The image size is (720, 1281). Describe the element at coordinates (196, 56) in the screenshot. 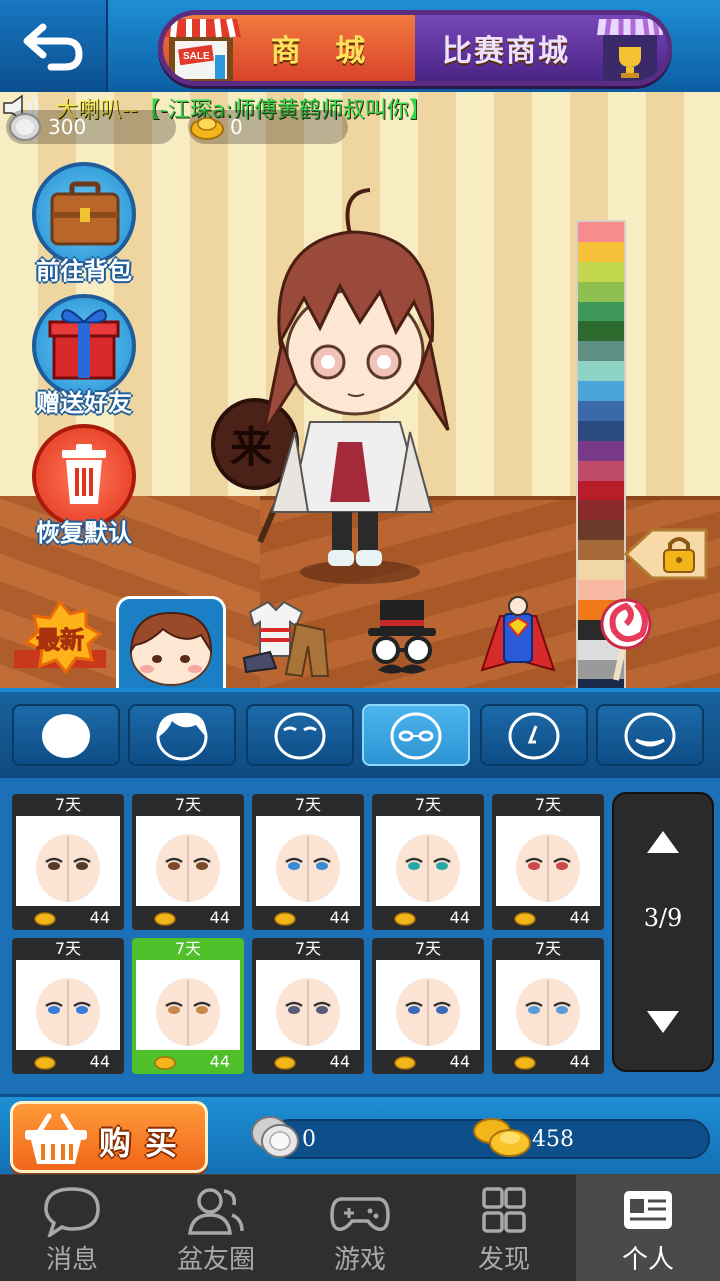

I see `svg-text: SALE` at that location.